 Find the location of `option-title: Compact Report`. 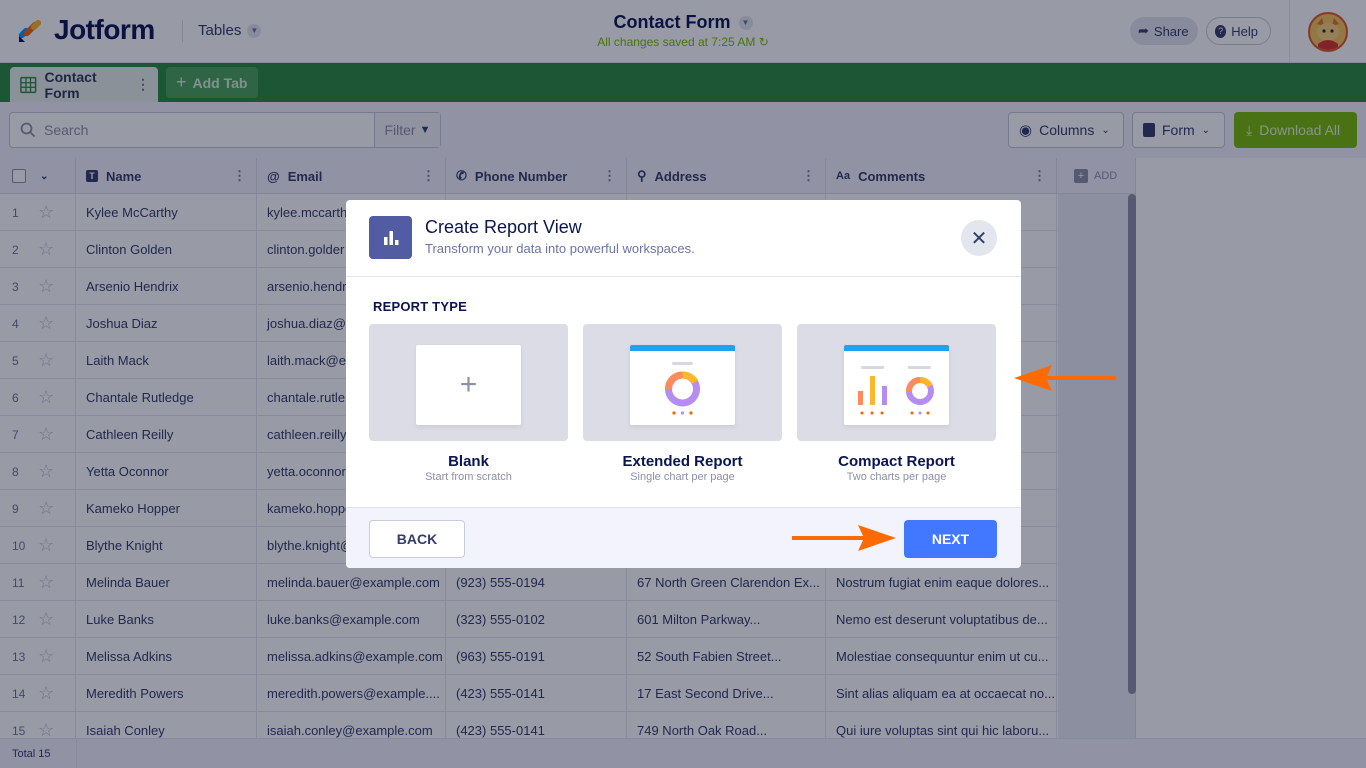

option-title: Compact Report is located at coordinates (896, 461).